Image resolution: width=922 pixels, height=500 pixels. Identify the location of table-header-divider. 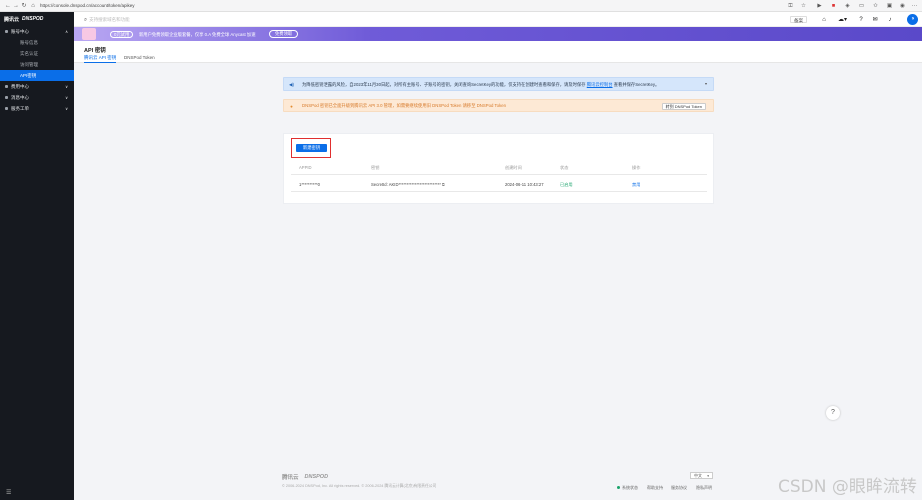
(499, 174).